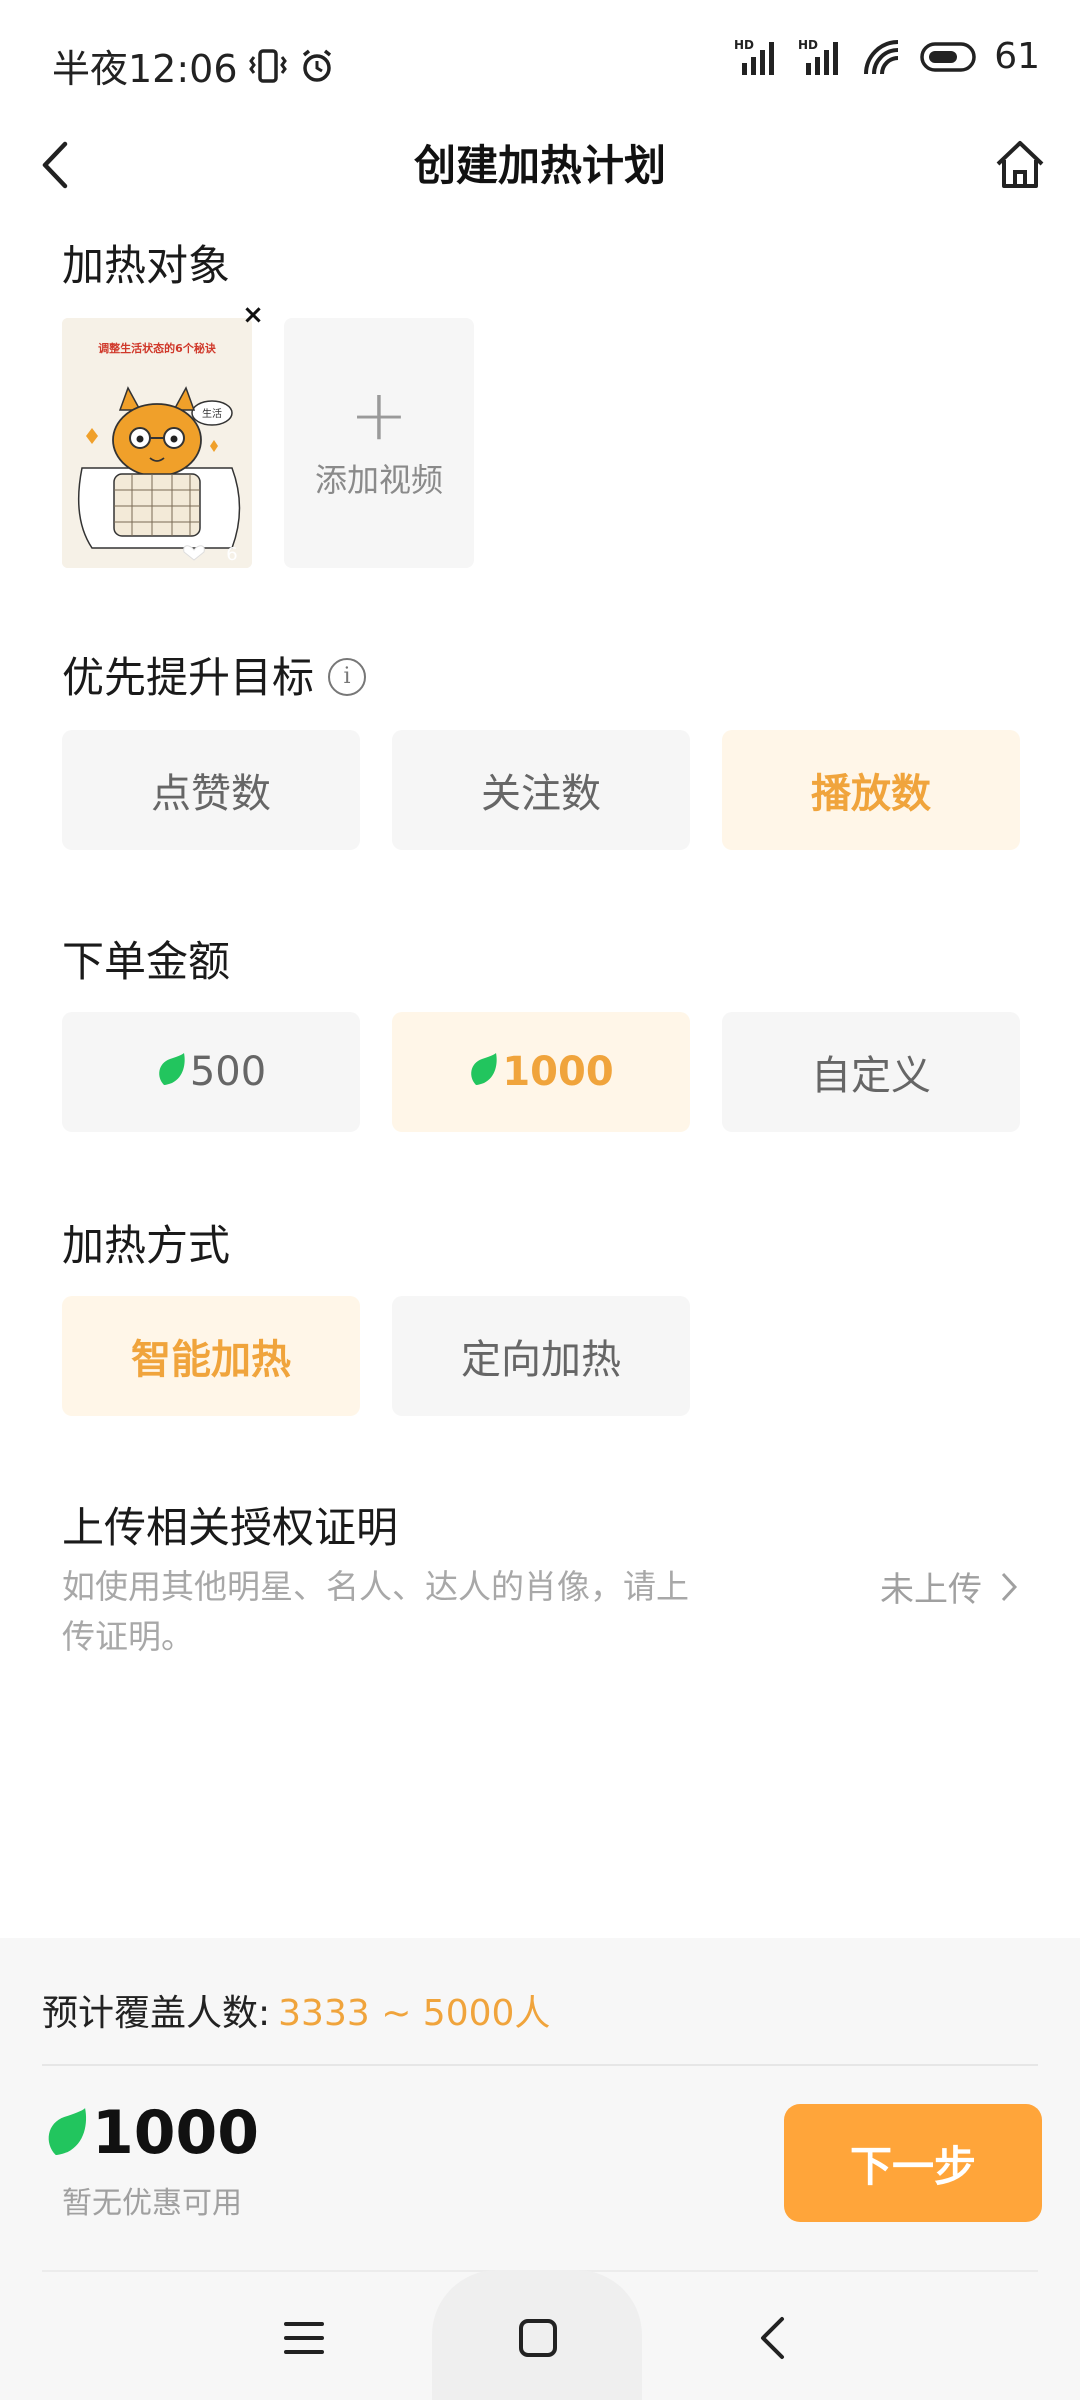 The width and height of the screenshot is (1080, 2400). I want to click on amount-option-1000: 1000, so click(541, 1072).